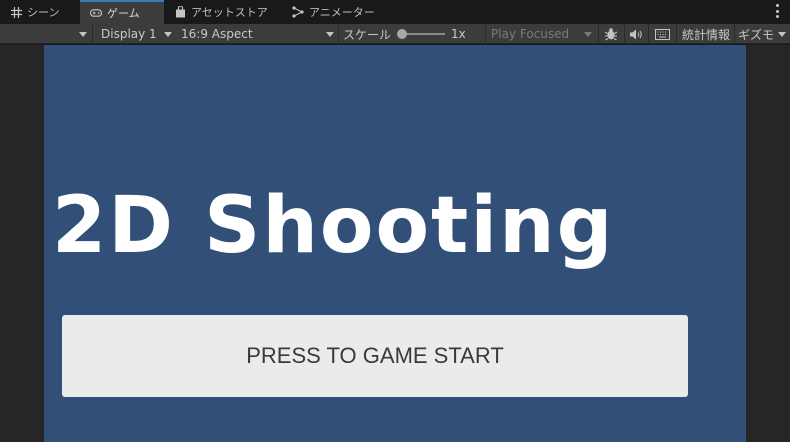  I want to click on aspect-label: 16:9 Aspect, so click(217, 34).